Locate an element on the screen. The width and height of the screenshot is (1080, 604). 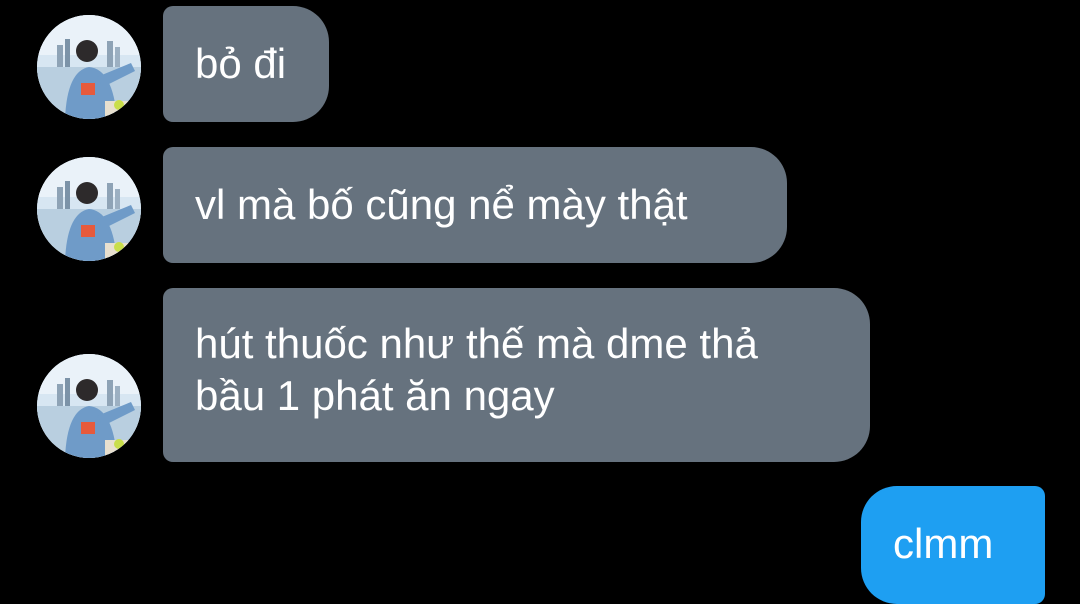
message-text: bỏ đi is located at coordinates (241, 63).